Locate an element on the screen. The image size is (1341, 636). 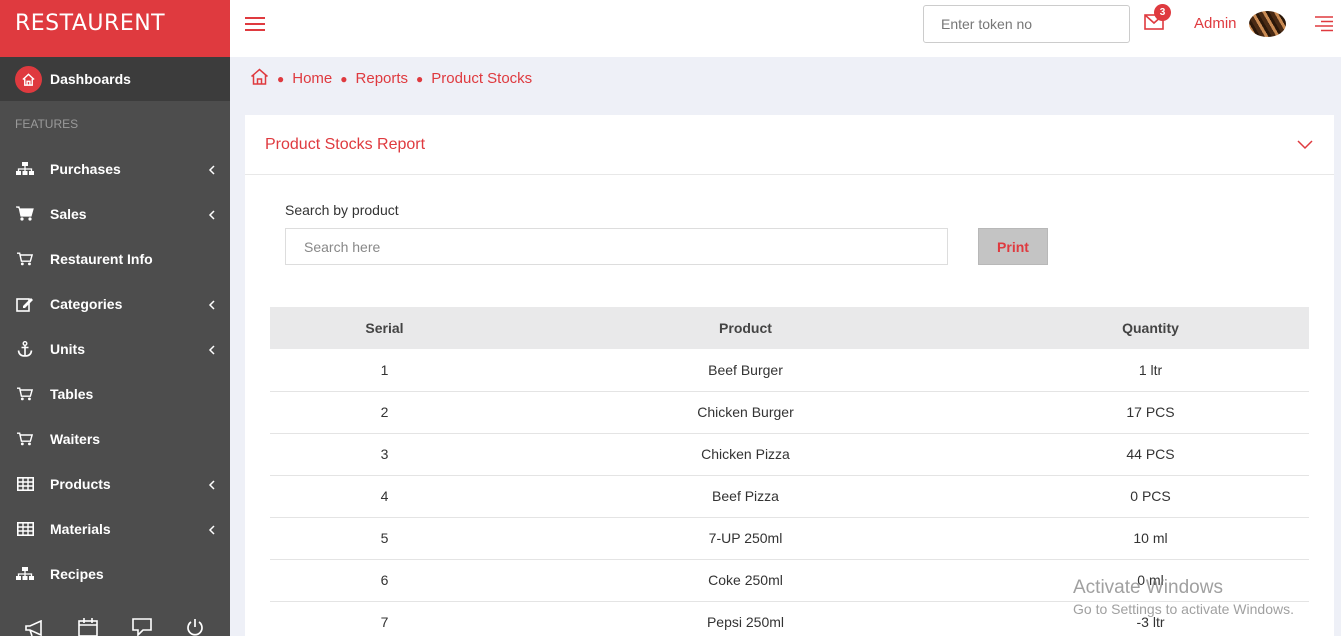
sidebar-item-label: Tables is located at coordinates (72, 393).